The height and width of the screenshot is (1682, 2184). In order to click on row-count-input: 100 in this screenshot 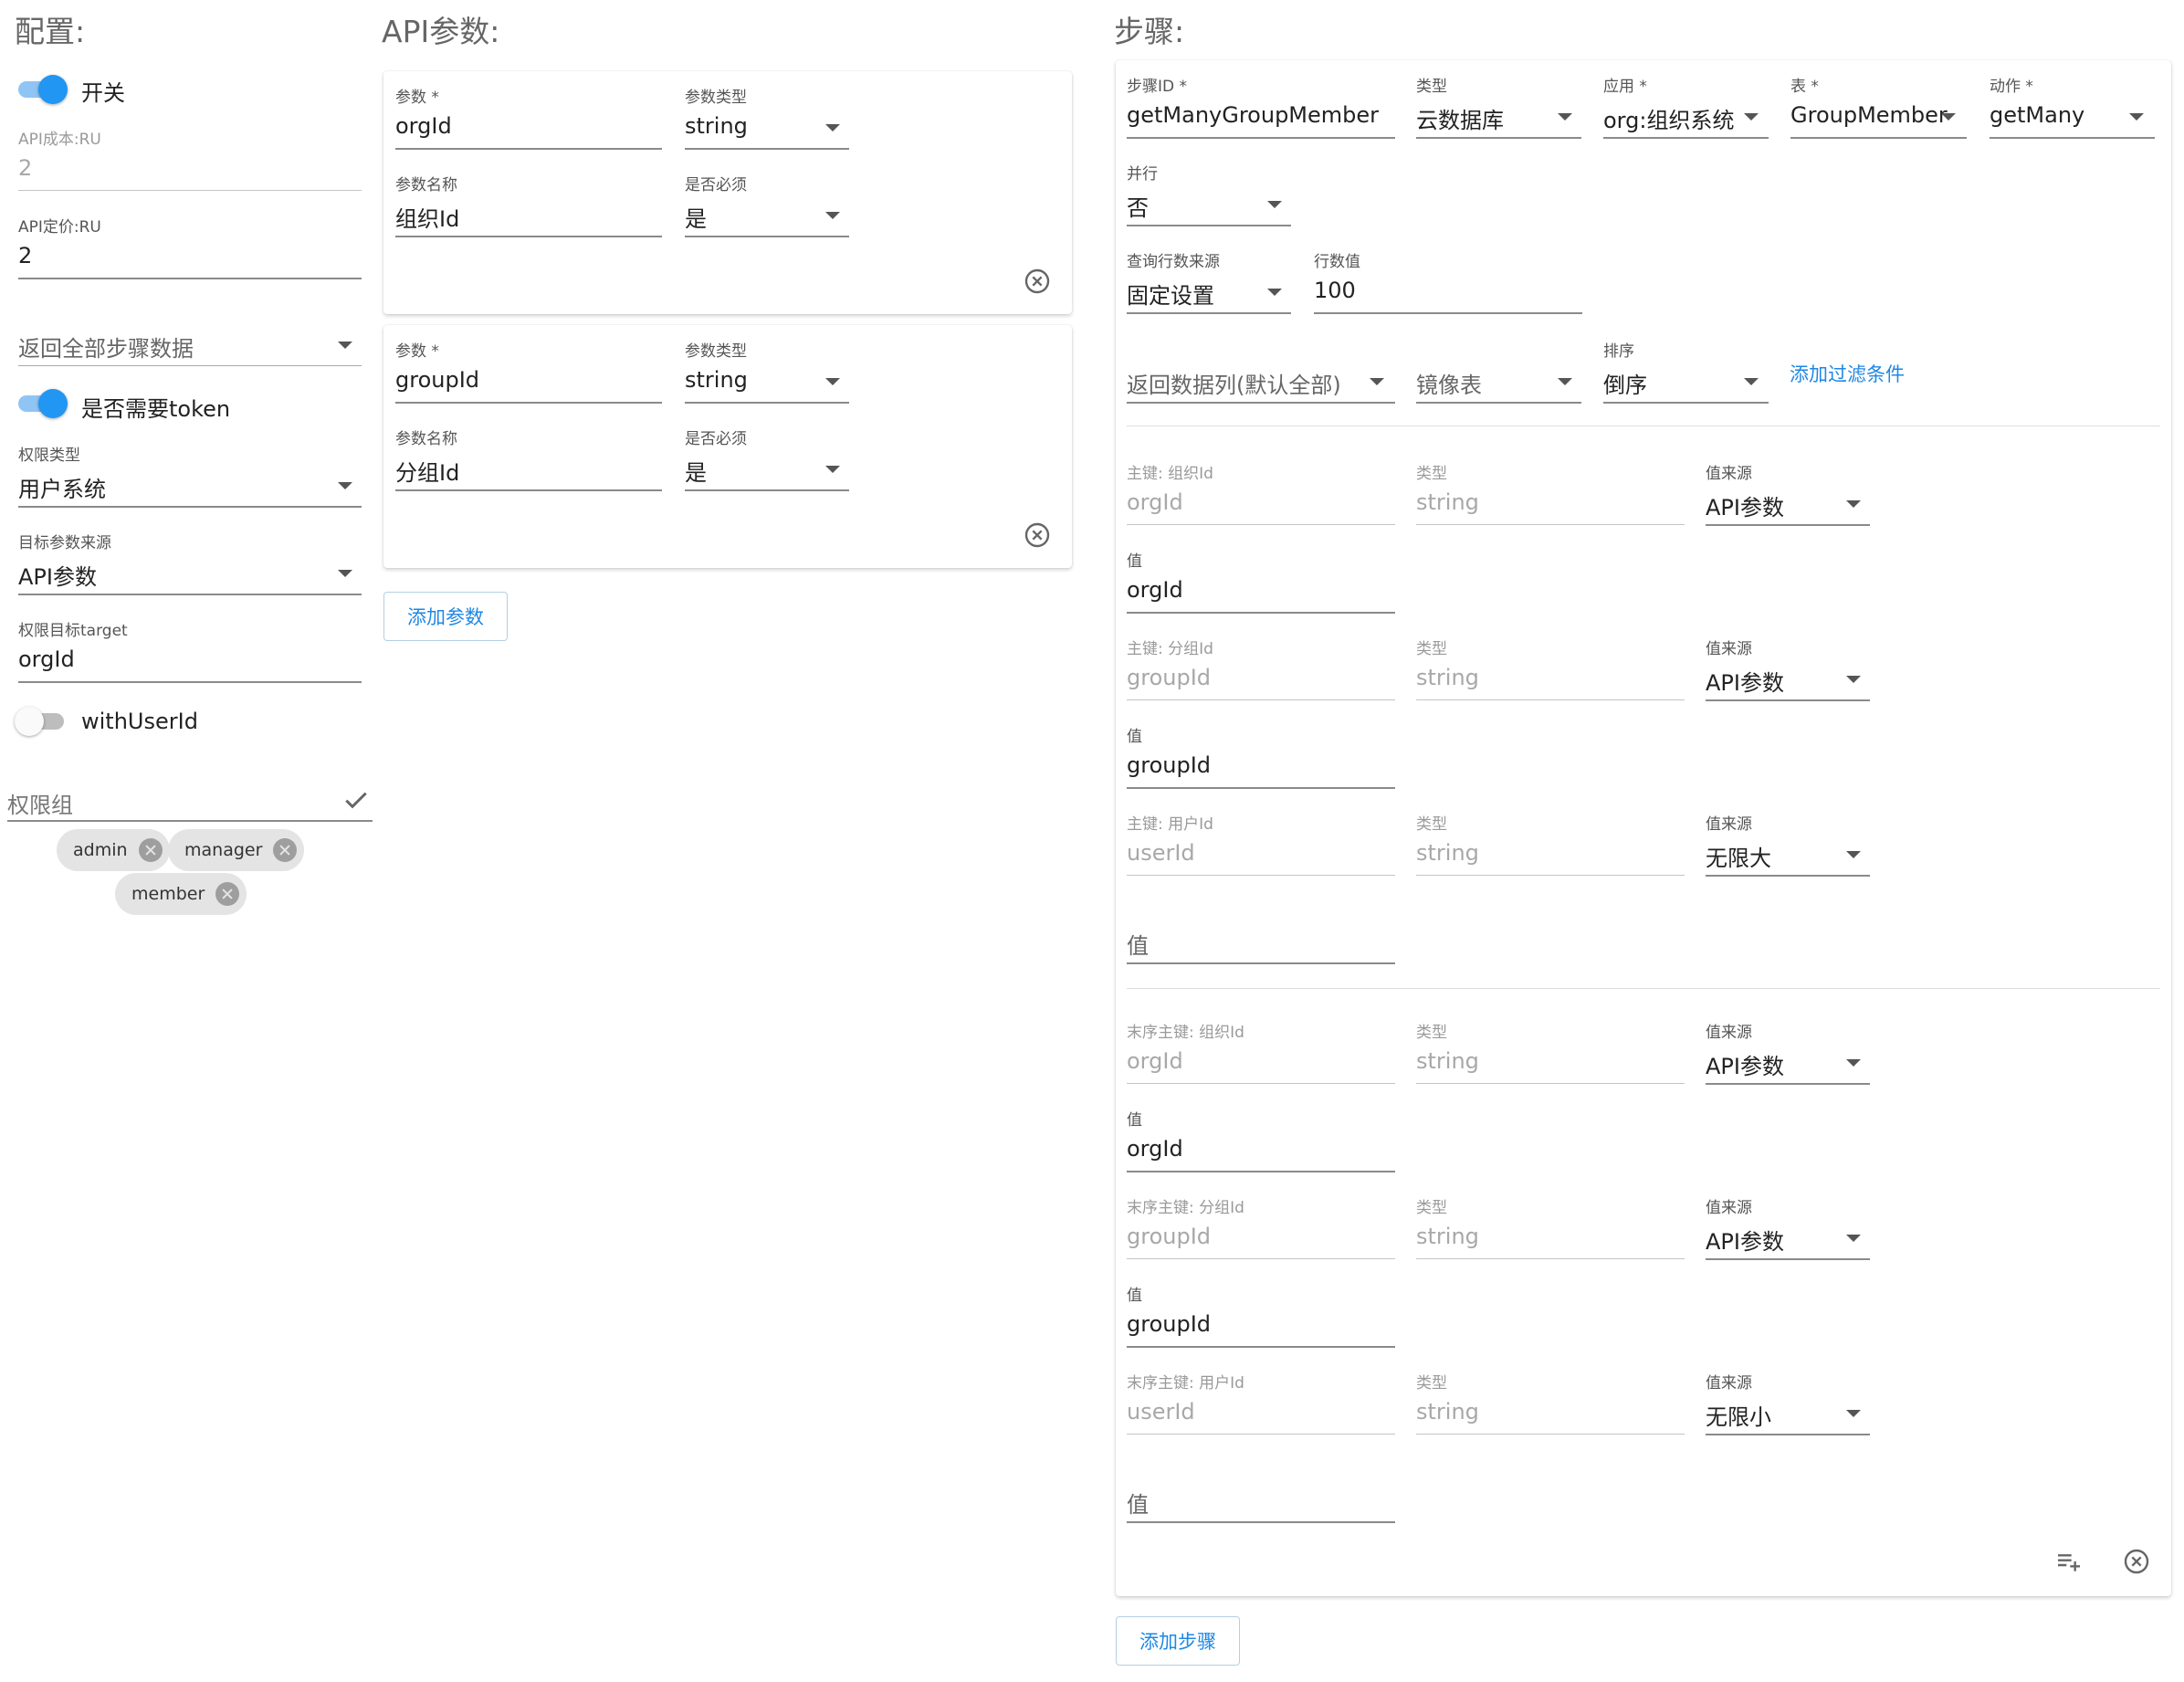, I will do `click(1335, 290)`.